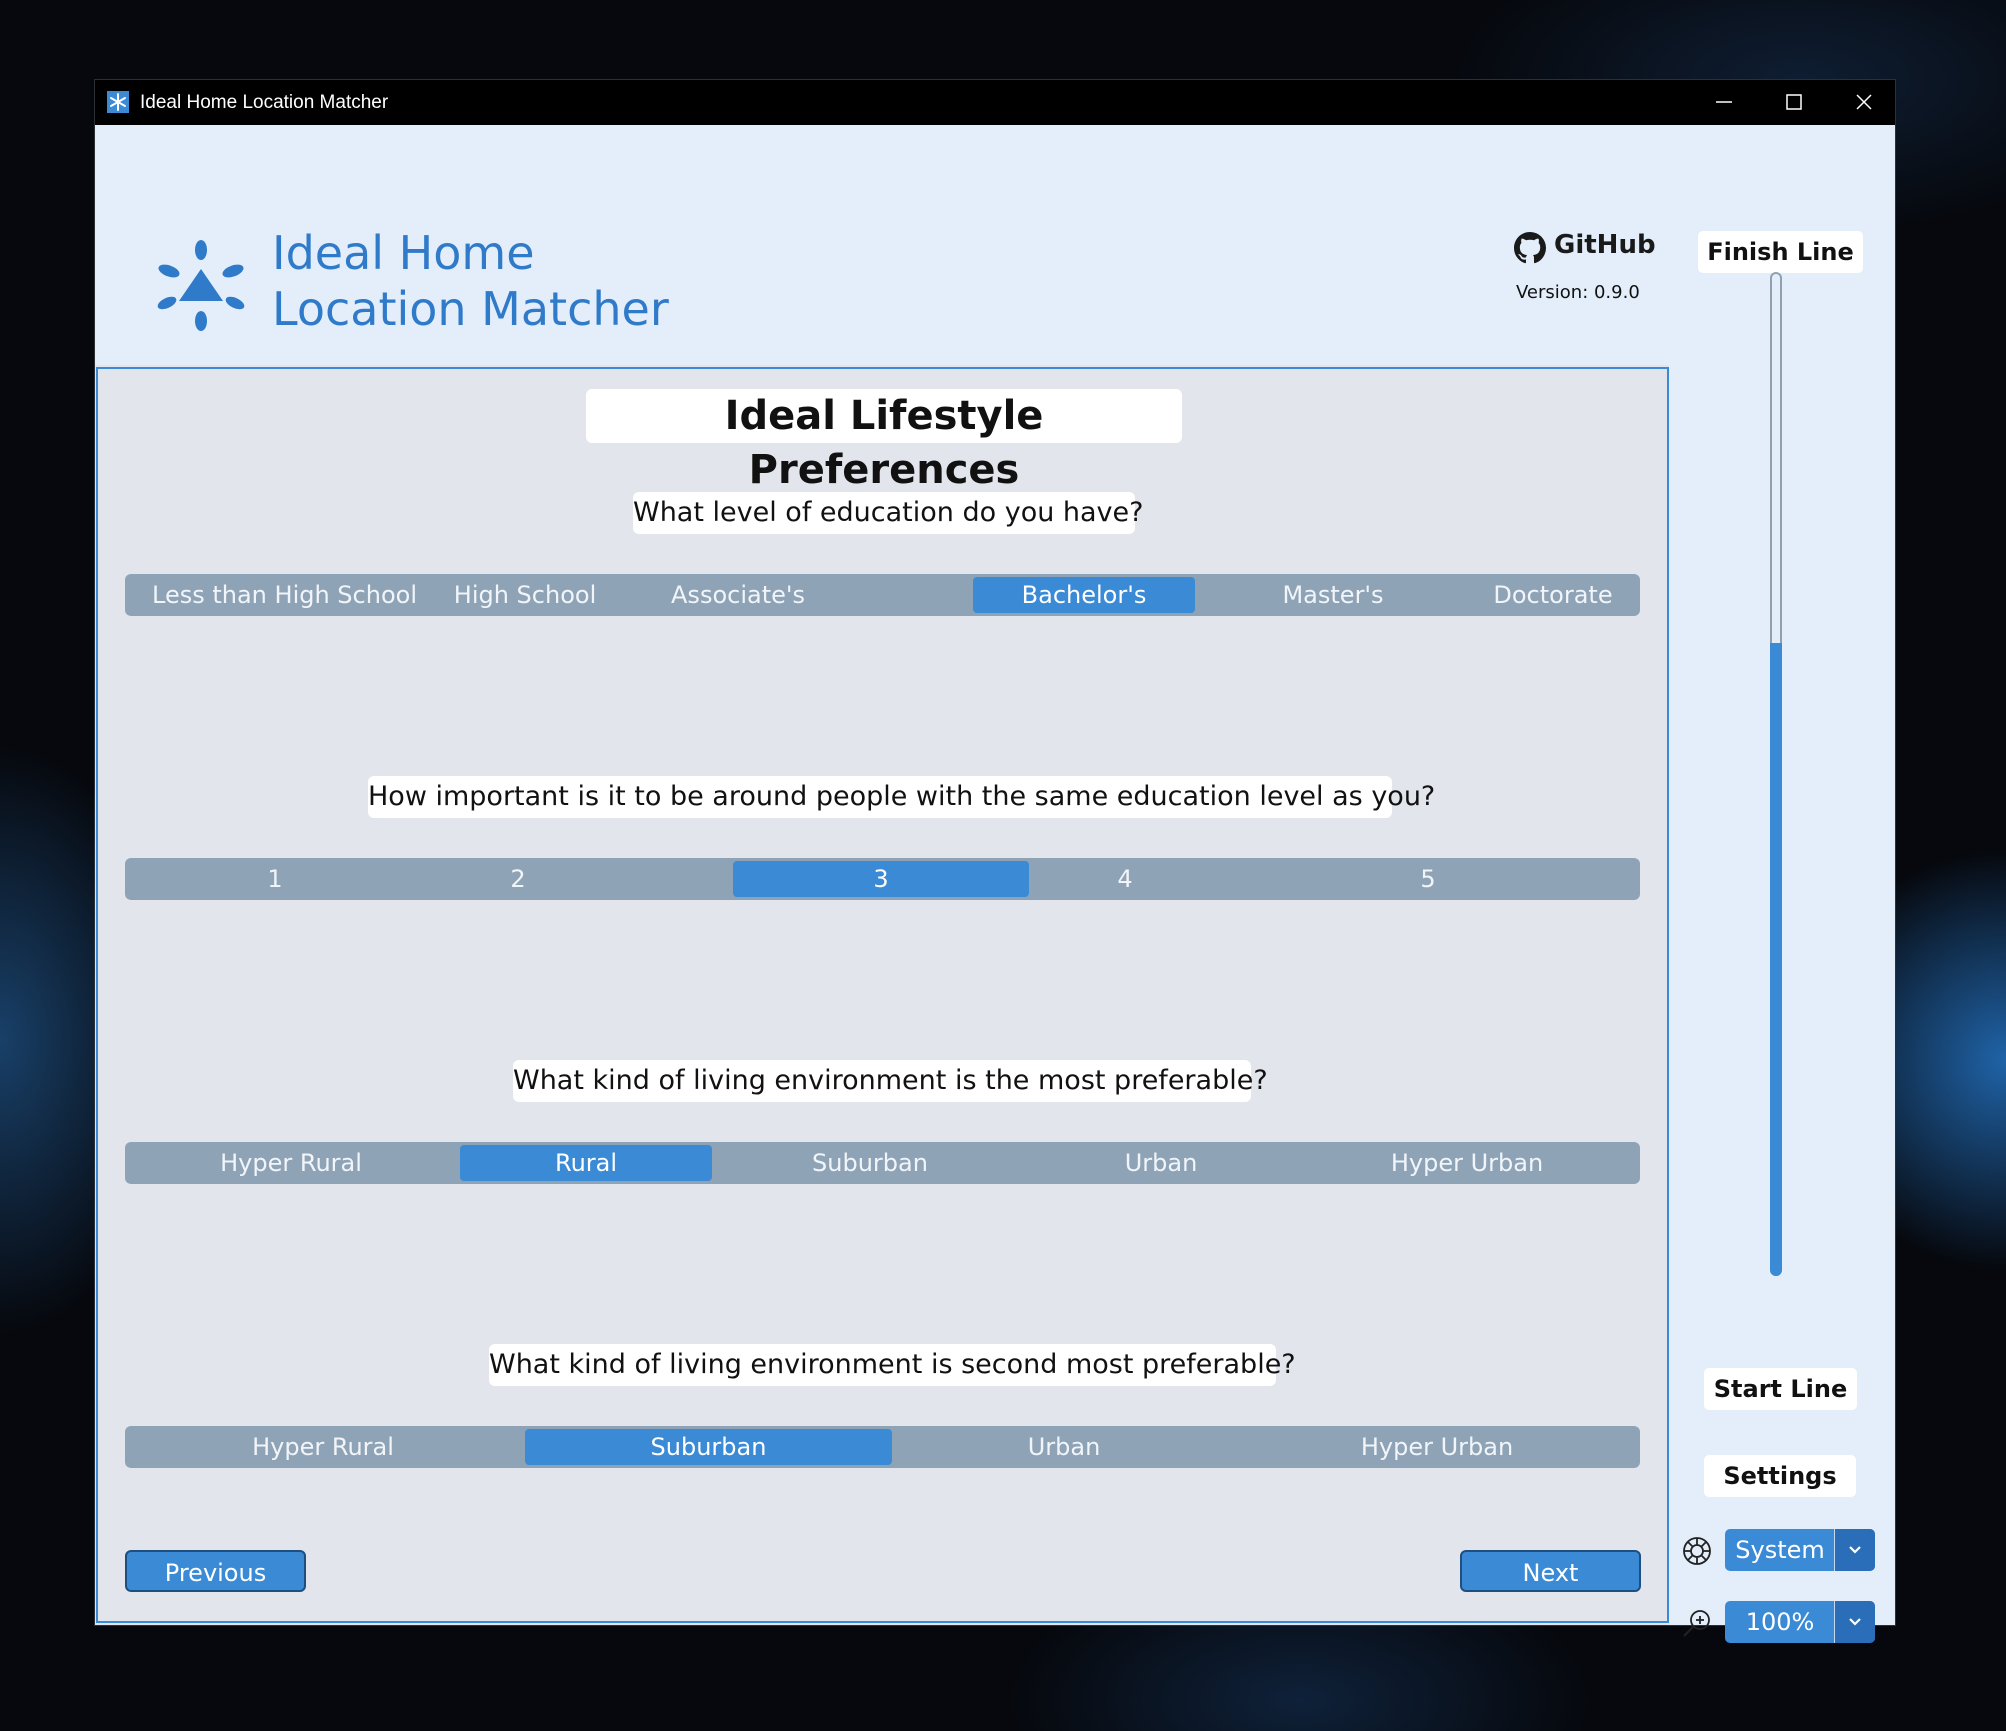 The image size is (2006, 1731). Describe the element at coordinates (1084, 595) in the screenshot. I see `option-bachelors: Bachelor's` at that location.